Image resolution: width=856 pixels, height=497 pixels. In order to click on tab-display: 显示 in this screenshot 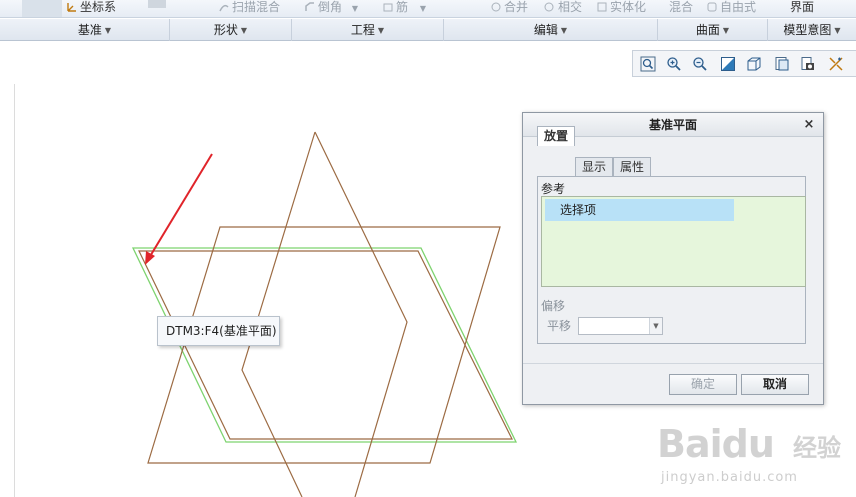, I will do `click(594, 166)`.